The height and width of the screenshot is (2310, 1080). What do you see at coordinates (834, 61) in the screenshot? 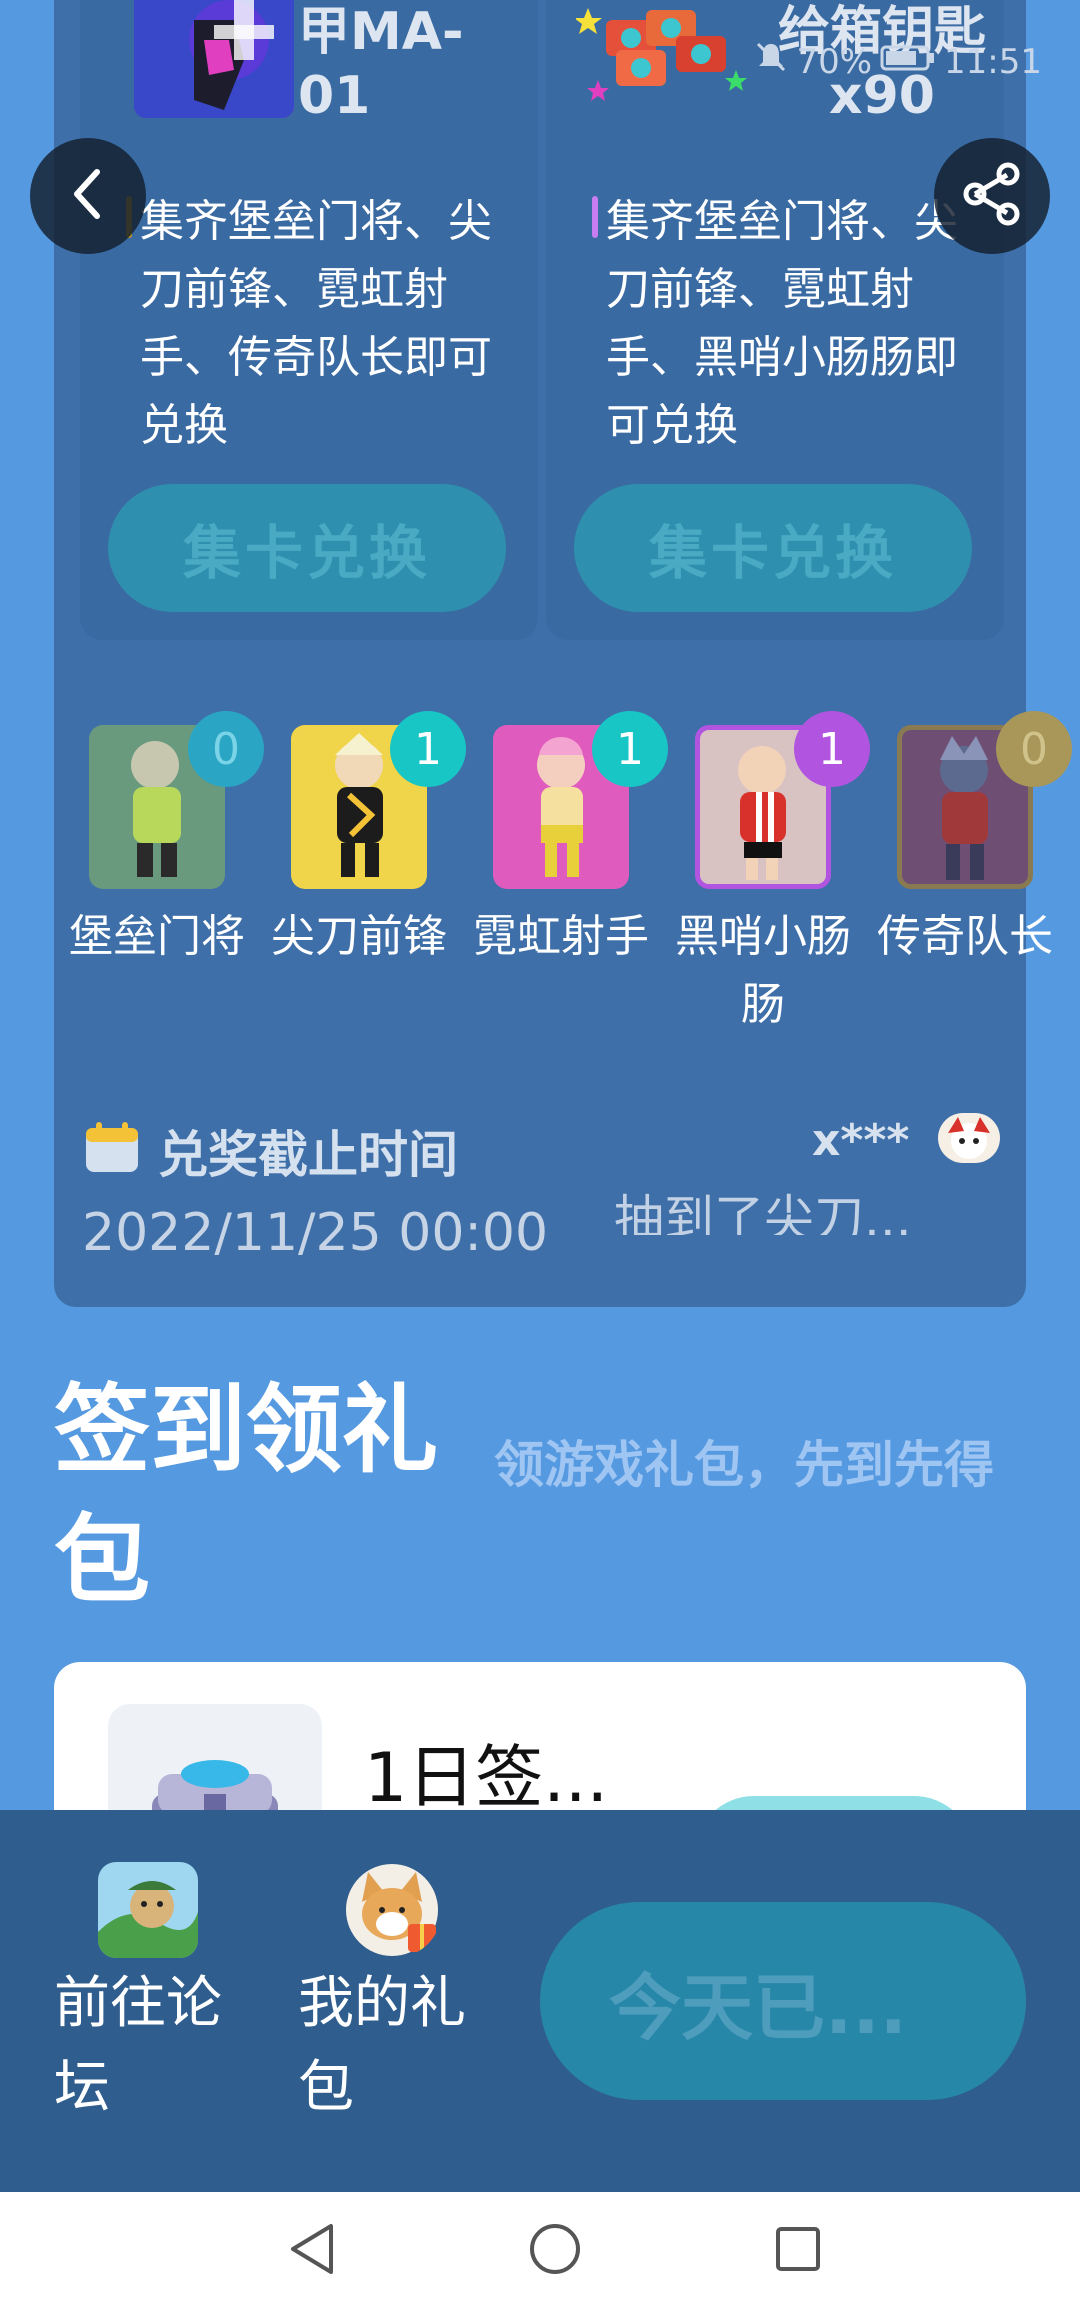
I see `battery-percent: 70%` at bounding box center [834, 61].